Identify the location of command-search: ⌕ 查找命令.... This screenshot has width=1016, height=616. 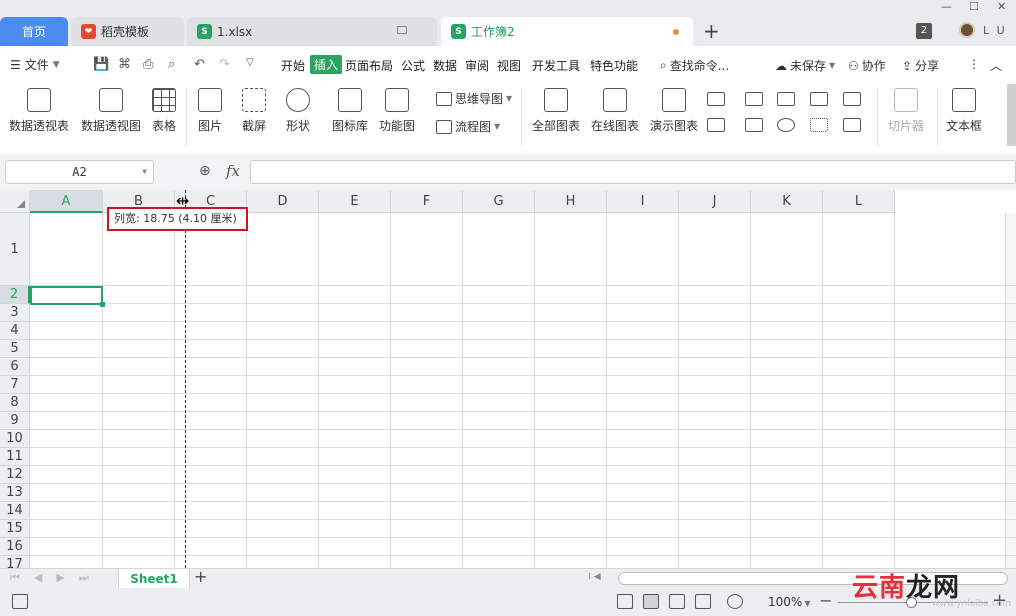
(694, 65).